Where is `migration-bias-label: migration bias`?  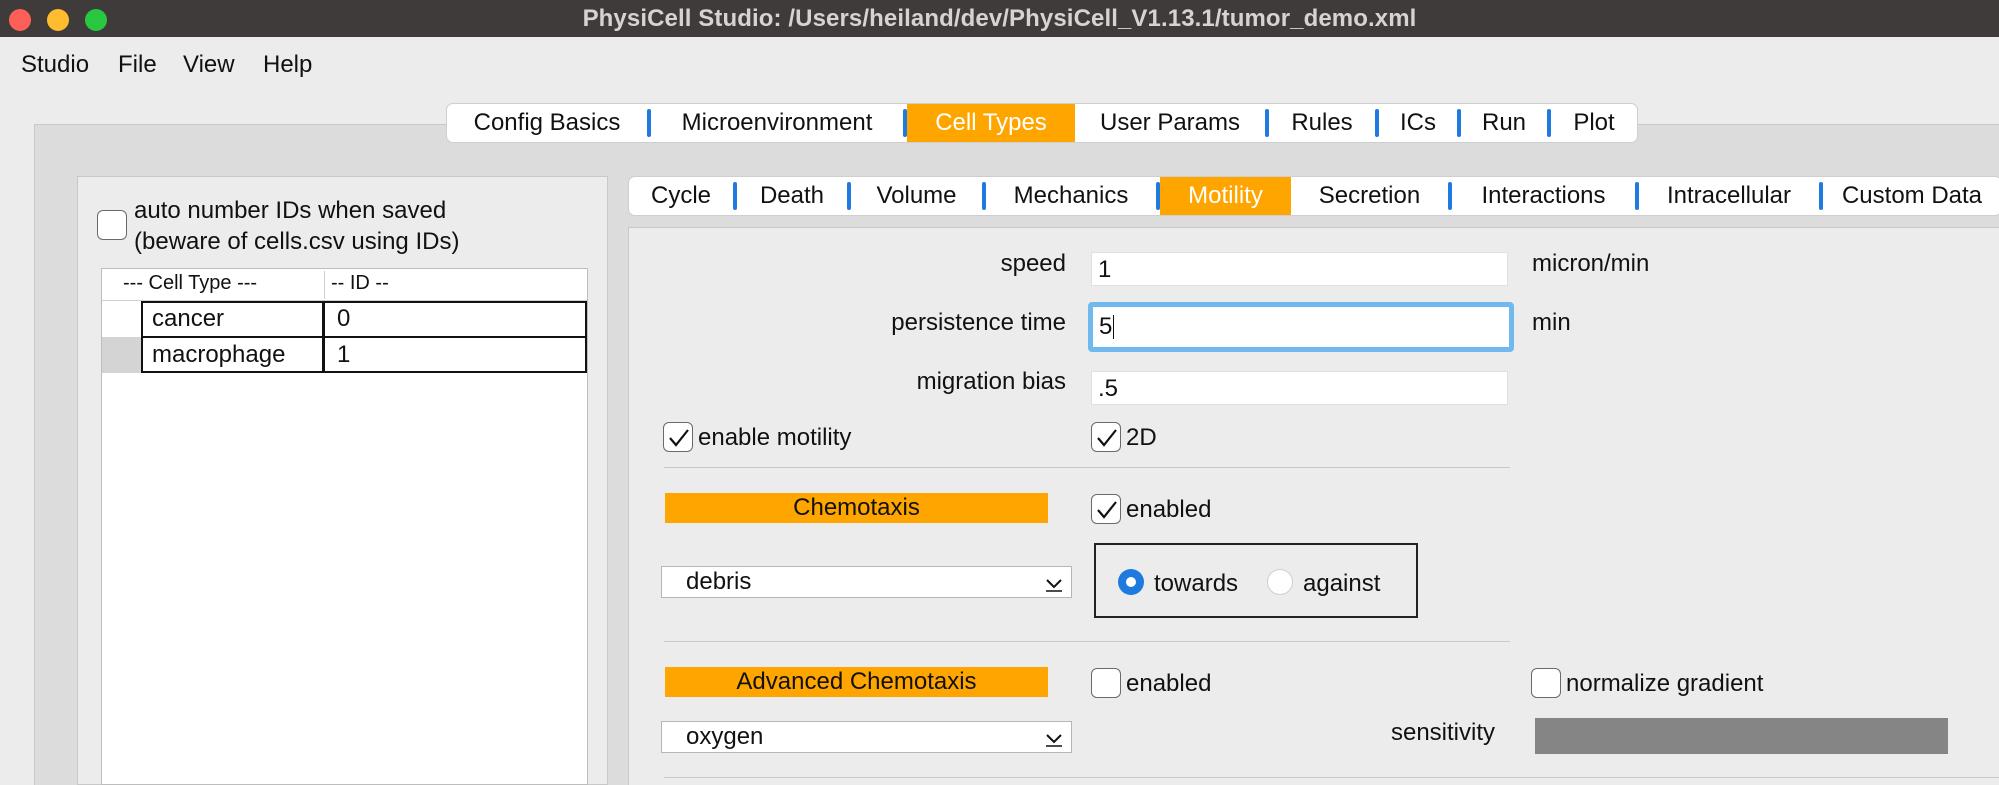 migration-bias-label: migration bias is located at coordinates (991, 381).